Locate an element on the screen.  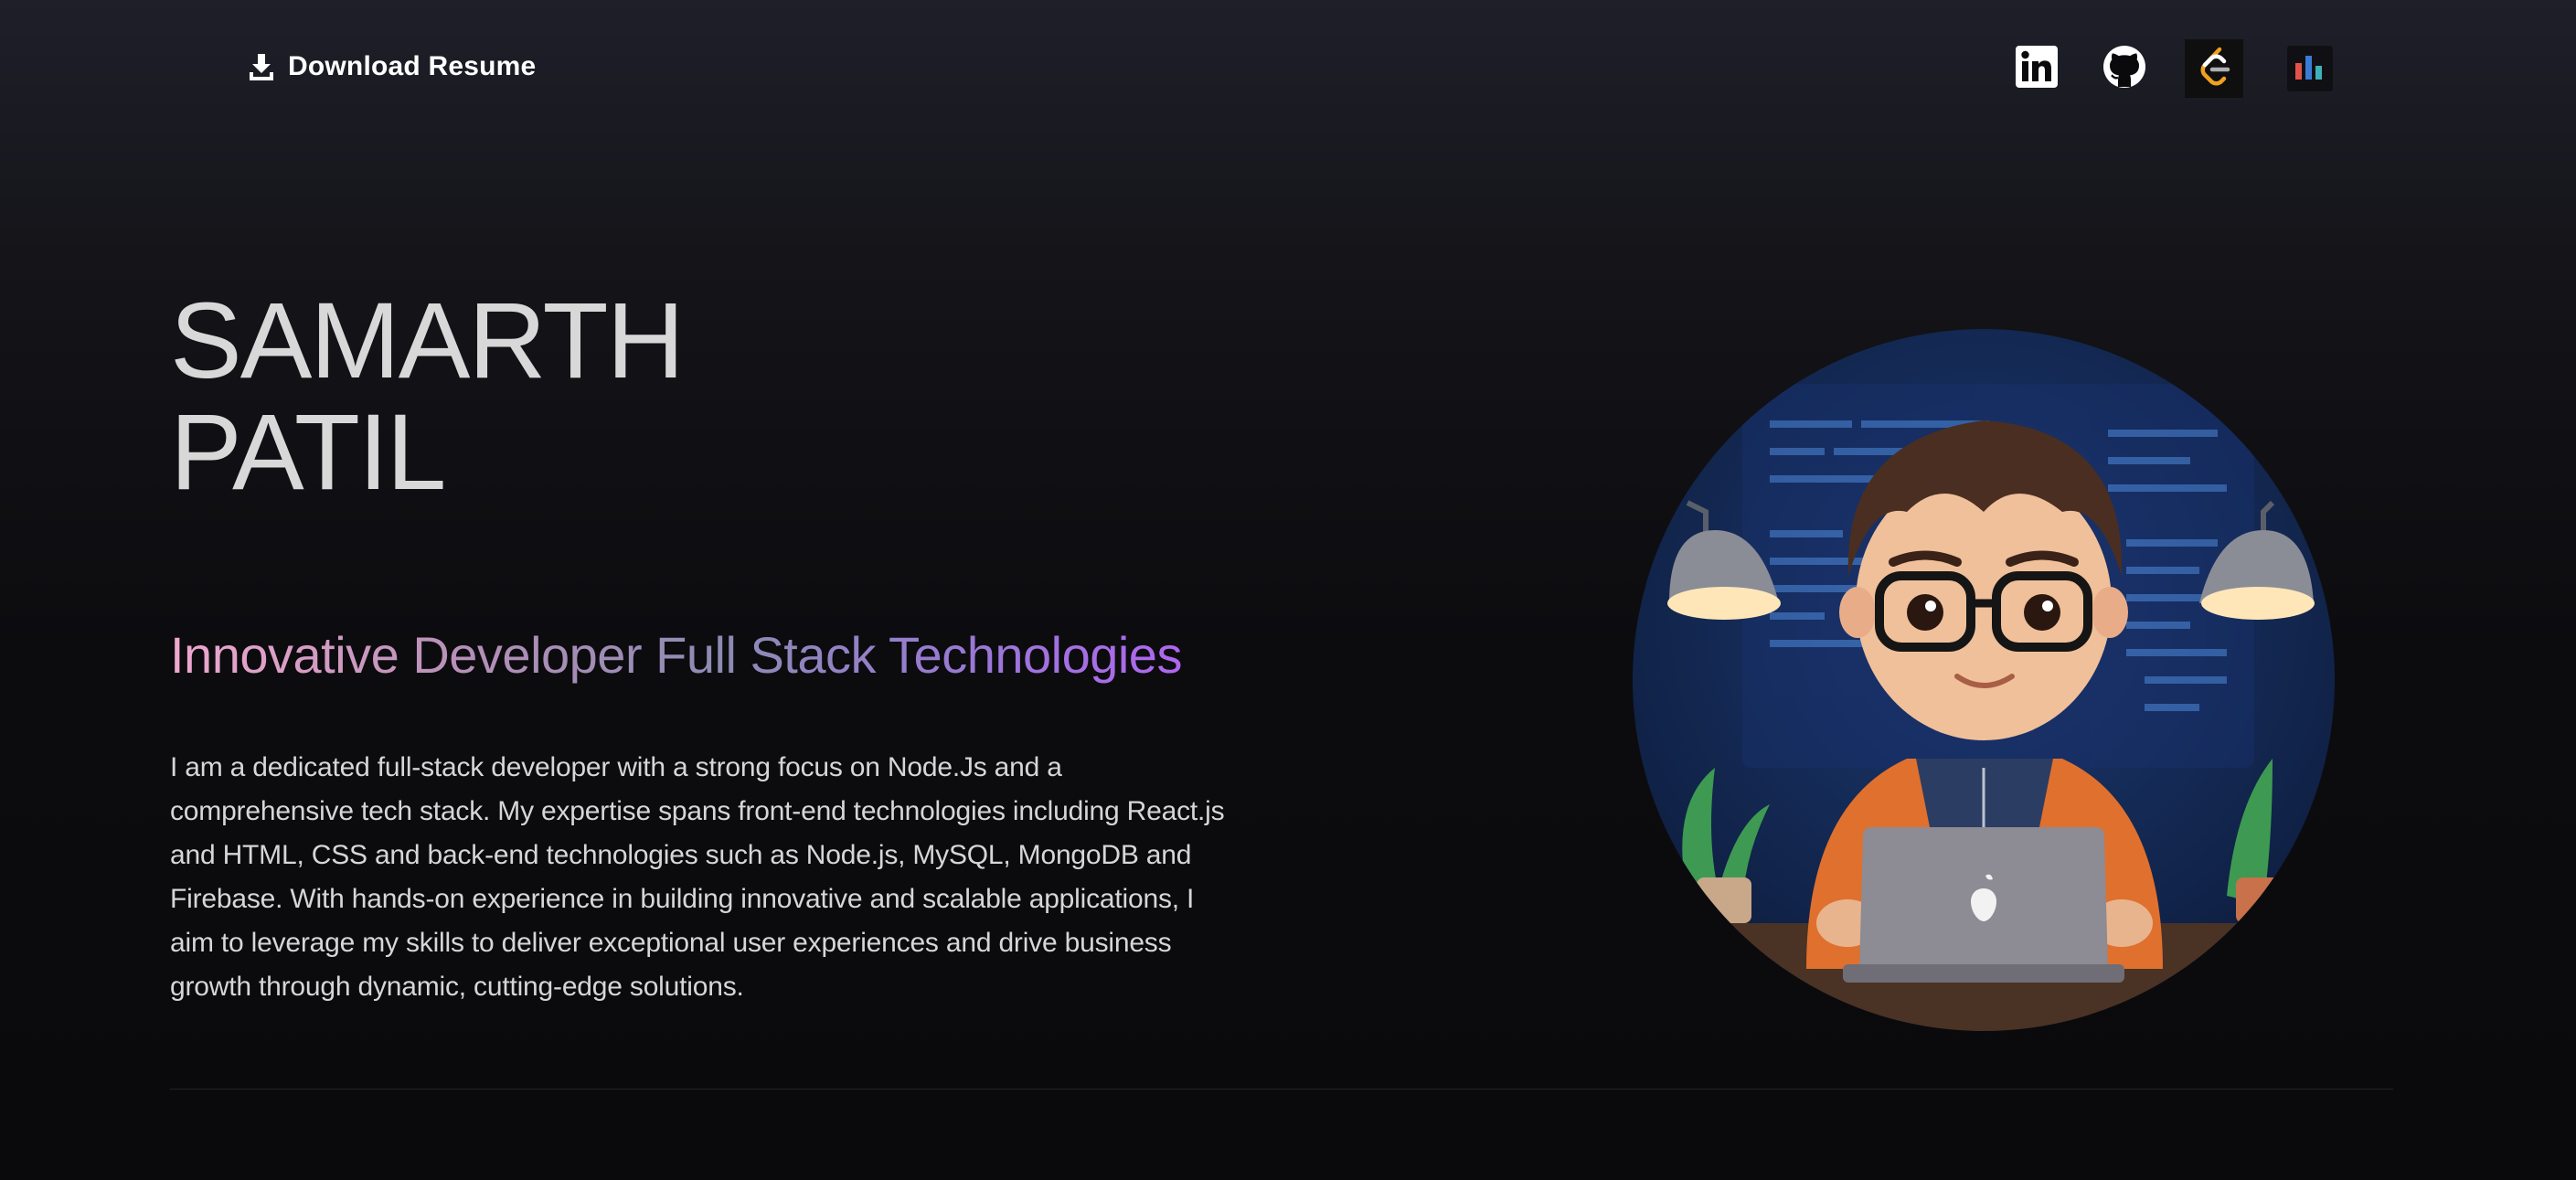
download-icon is located at coordinates (261, 66).